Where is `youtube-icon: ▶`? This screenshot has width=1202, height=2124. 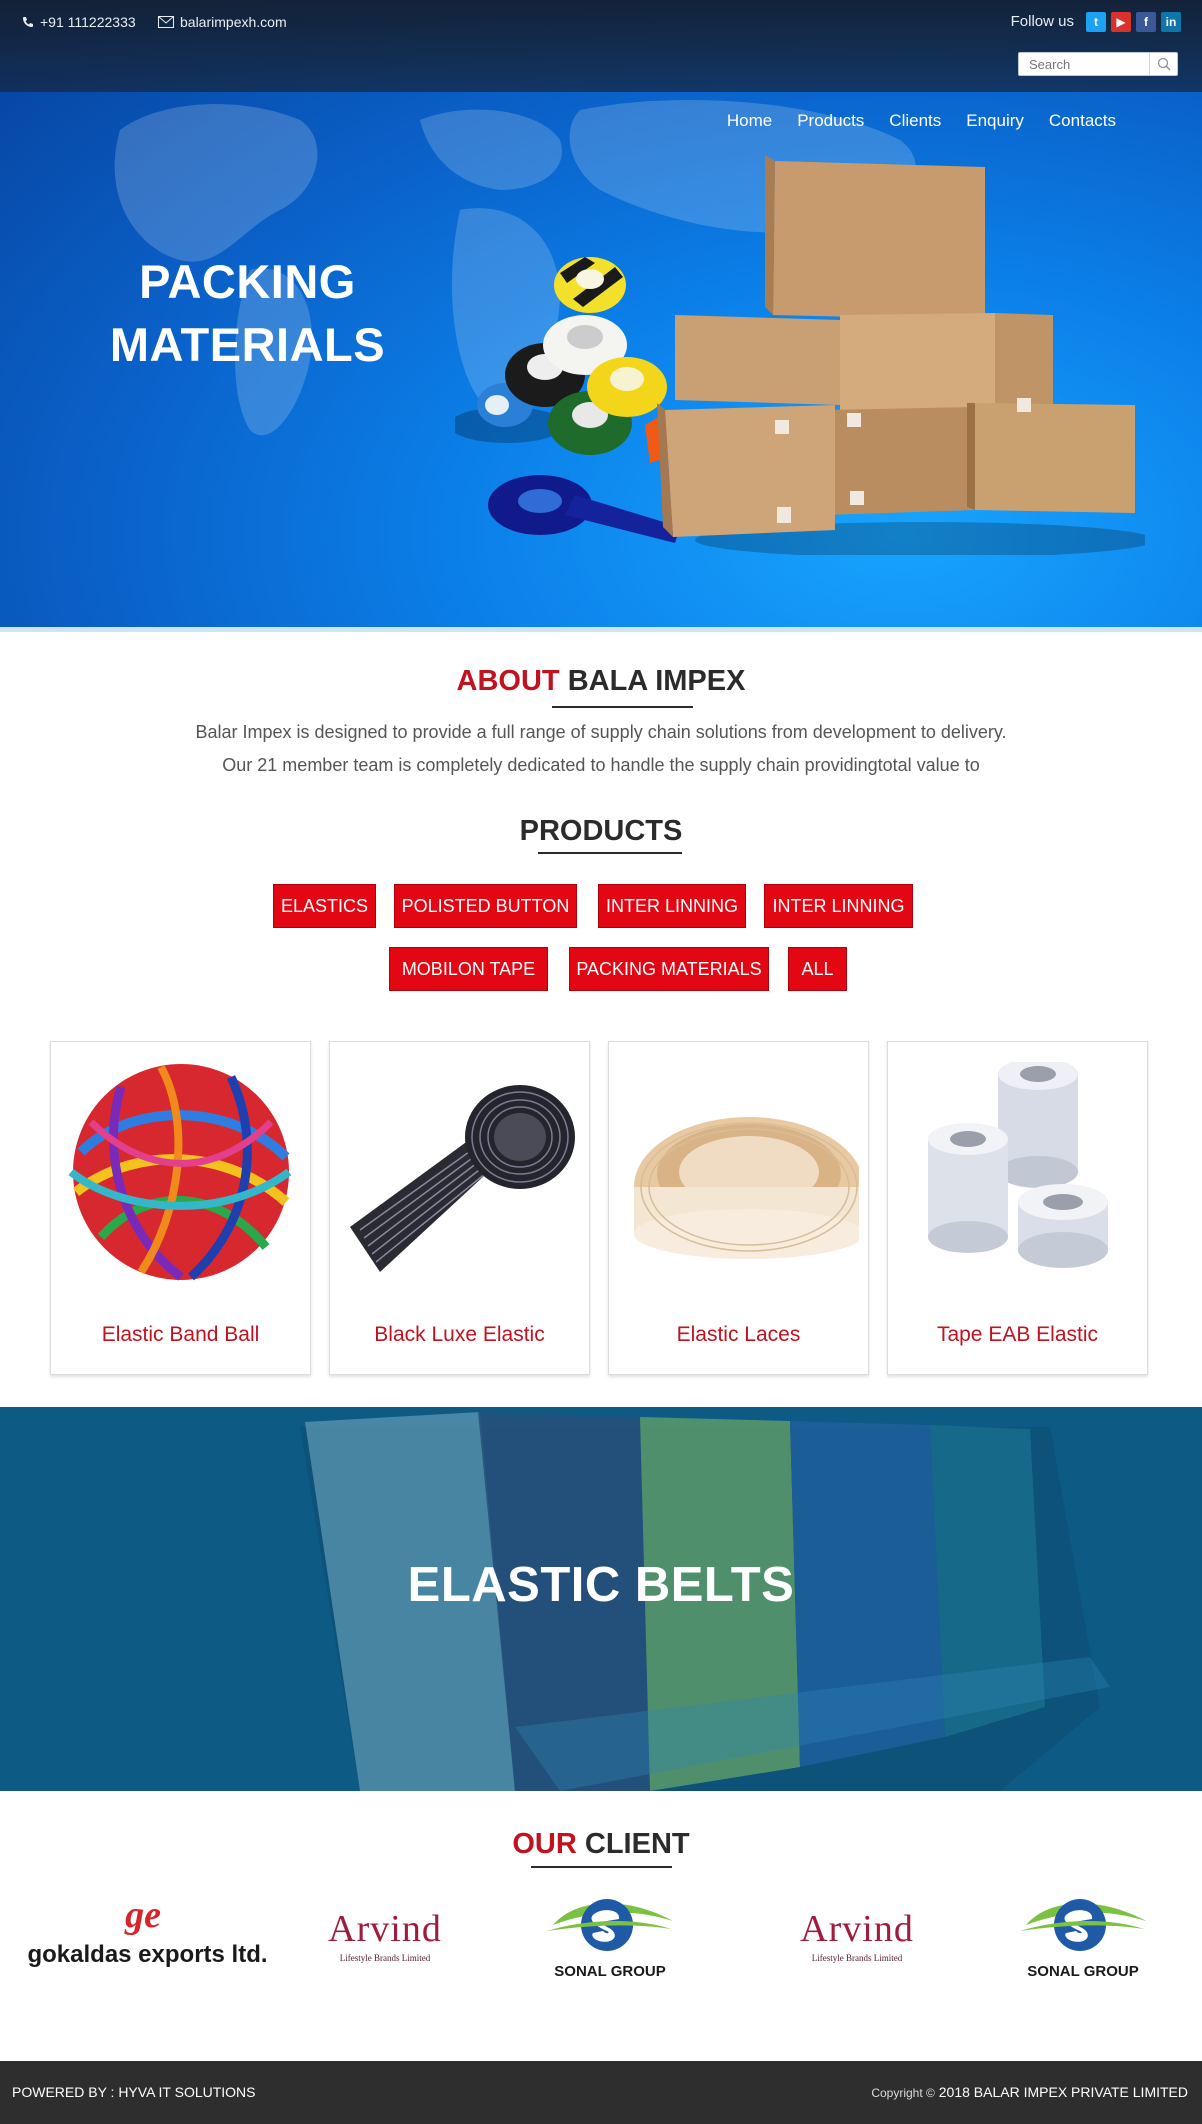 youtube-icon: ▶ is located at coordinates (1121, 22).